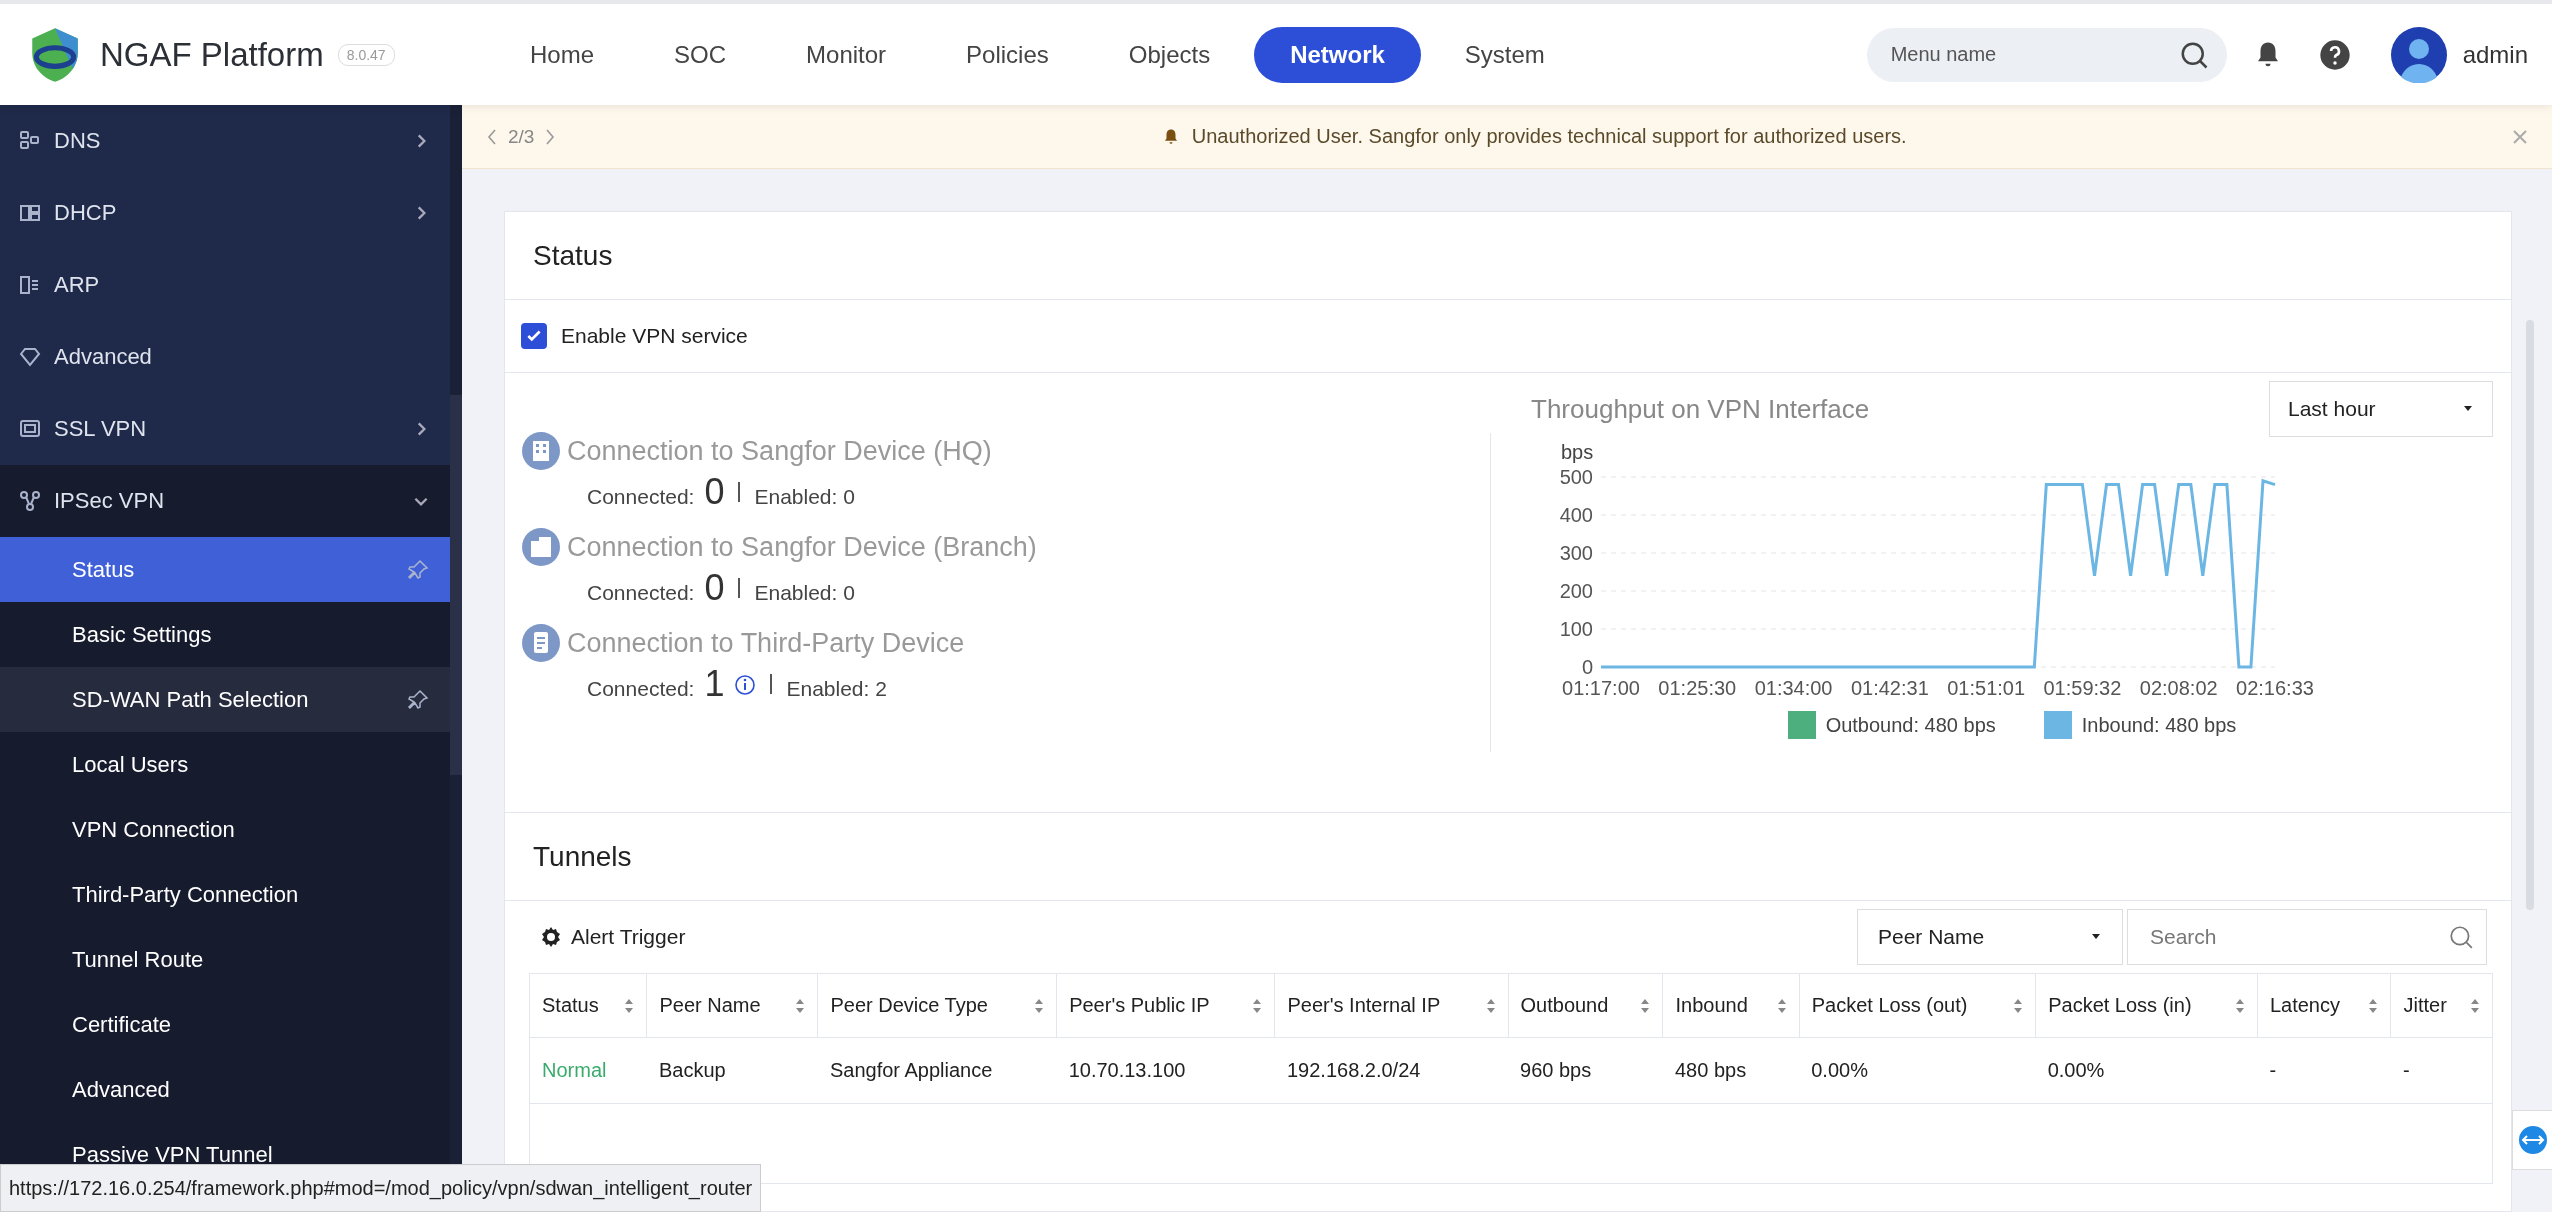 This screenshot has height=1212, width=2552. What do you see at coordinates (1576, 553) in the screenshot?
I see `y-tick-label: 300` at bounding box center [1576, 553].